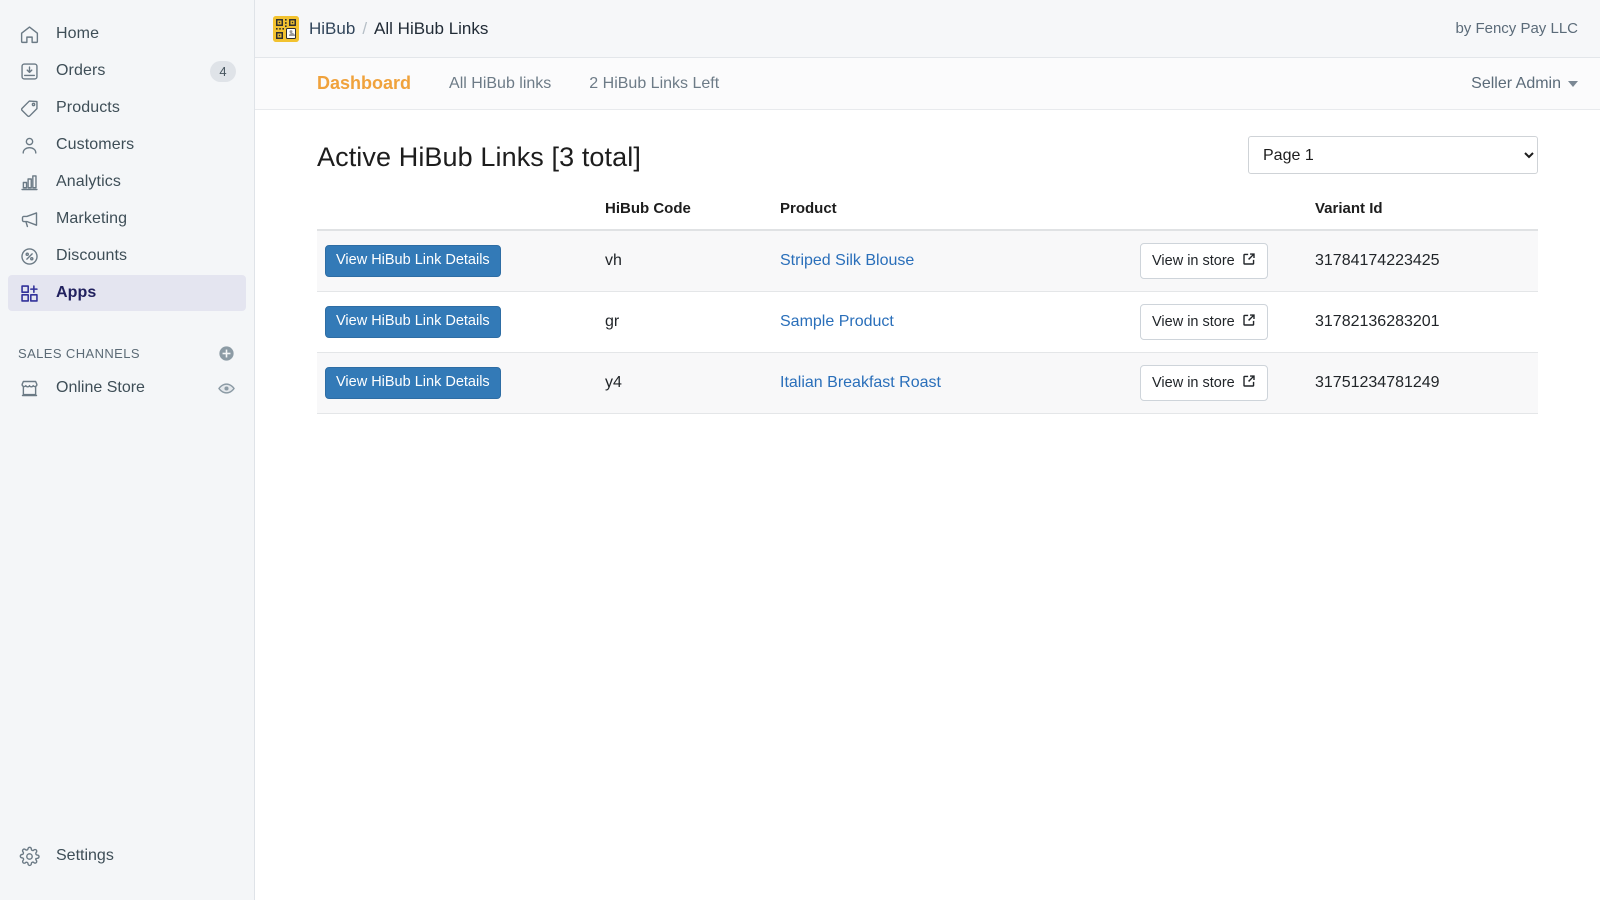  Describe the element at coordinates (952, 322) in the screenshot. I see `cell-product: Sample Product` at that location.